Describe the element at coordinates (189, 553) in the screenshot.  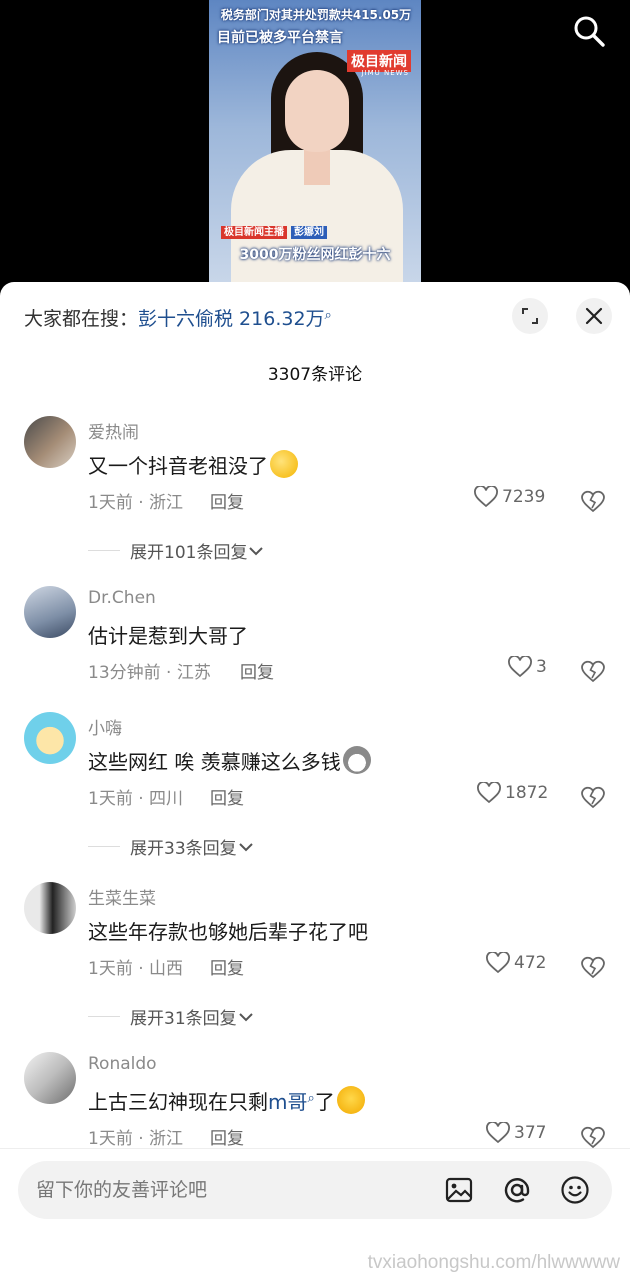
I see `expand-replies-label: 展开101条回复` at that location.